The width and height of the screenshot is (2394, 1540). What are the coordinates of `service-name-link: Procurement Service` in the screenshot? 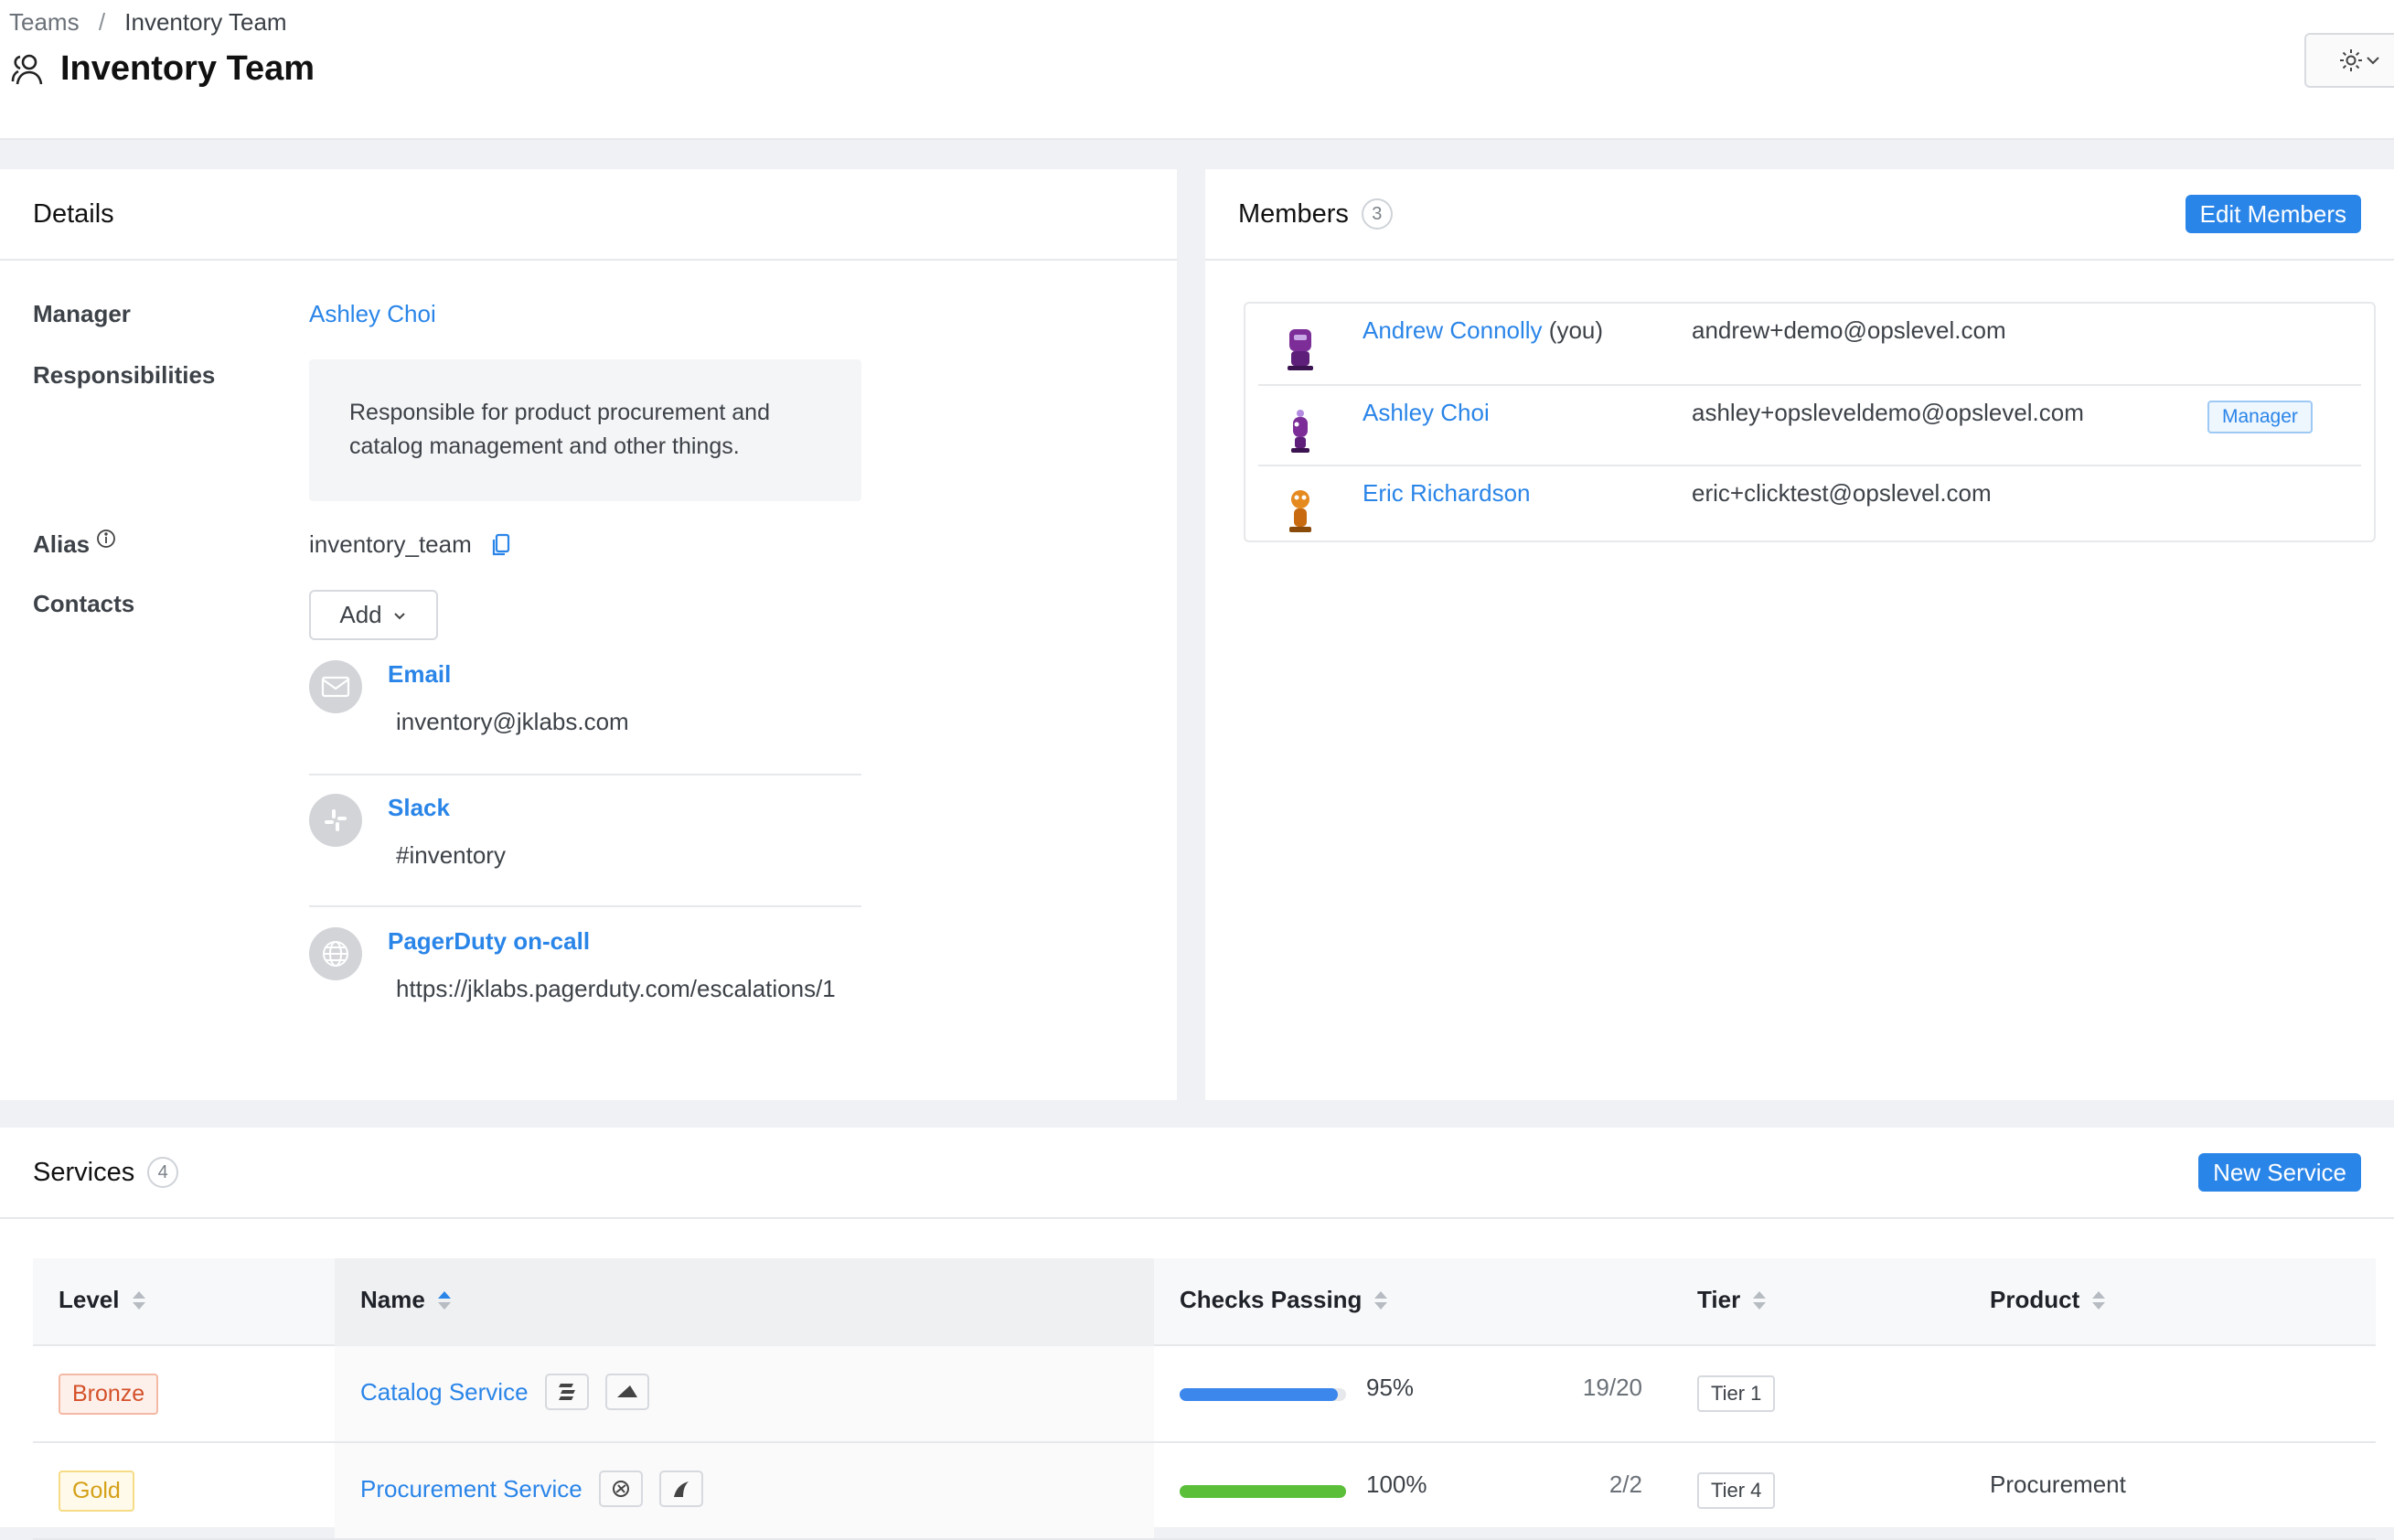 It's located at (471, 1489).